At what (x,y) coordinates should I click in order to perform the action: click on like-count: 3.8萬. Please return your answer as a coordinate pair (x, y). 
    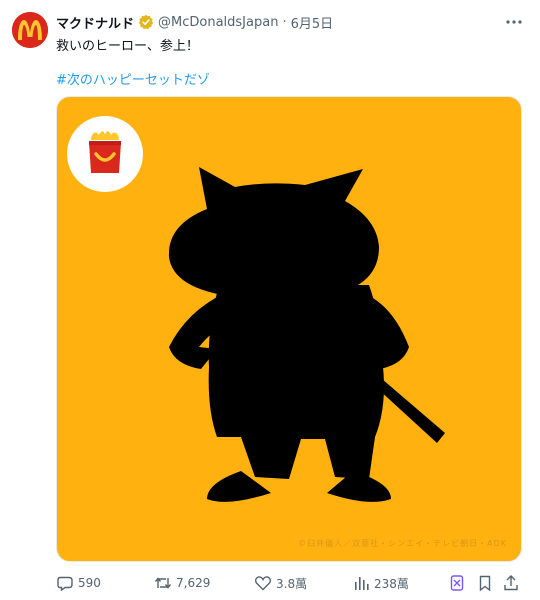
    Looking at the image, I should click on (292, 583).